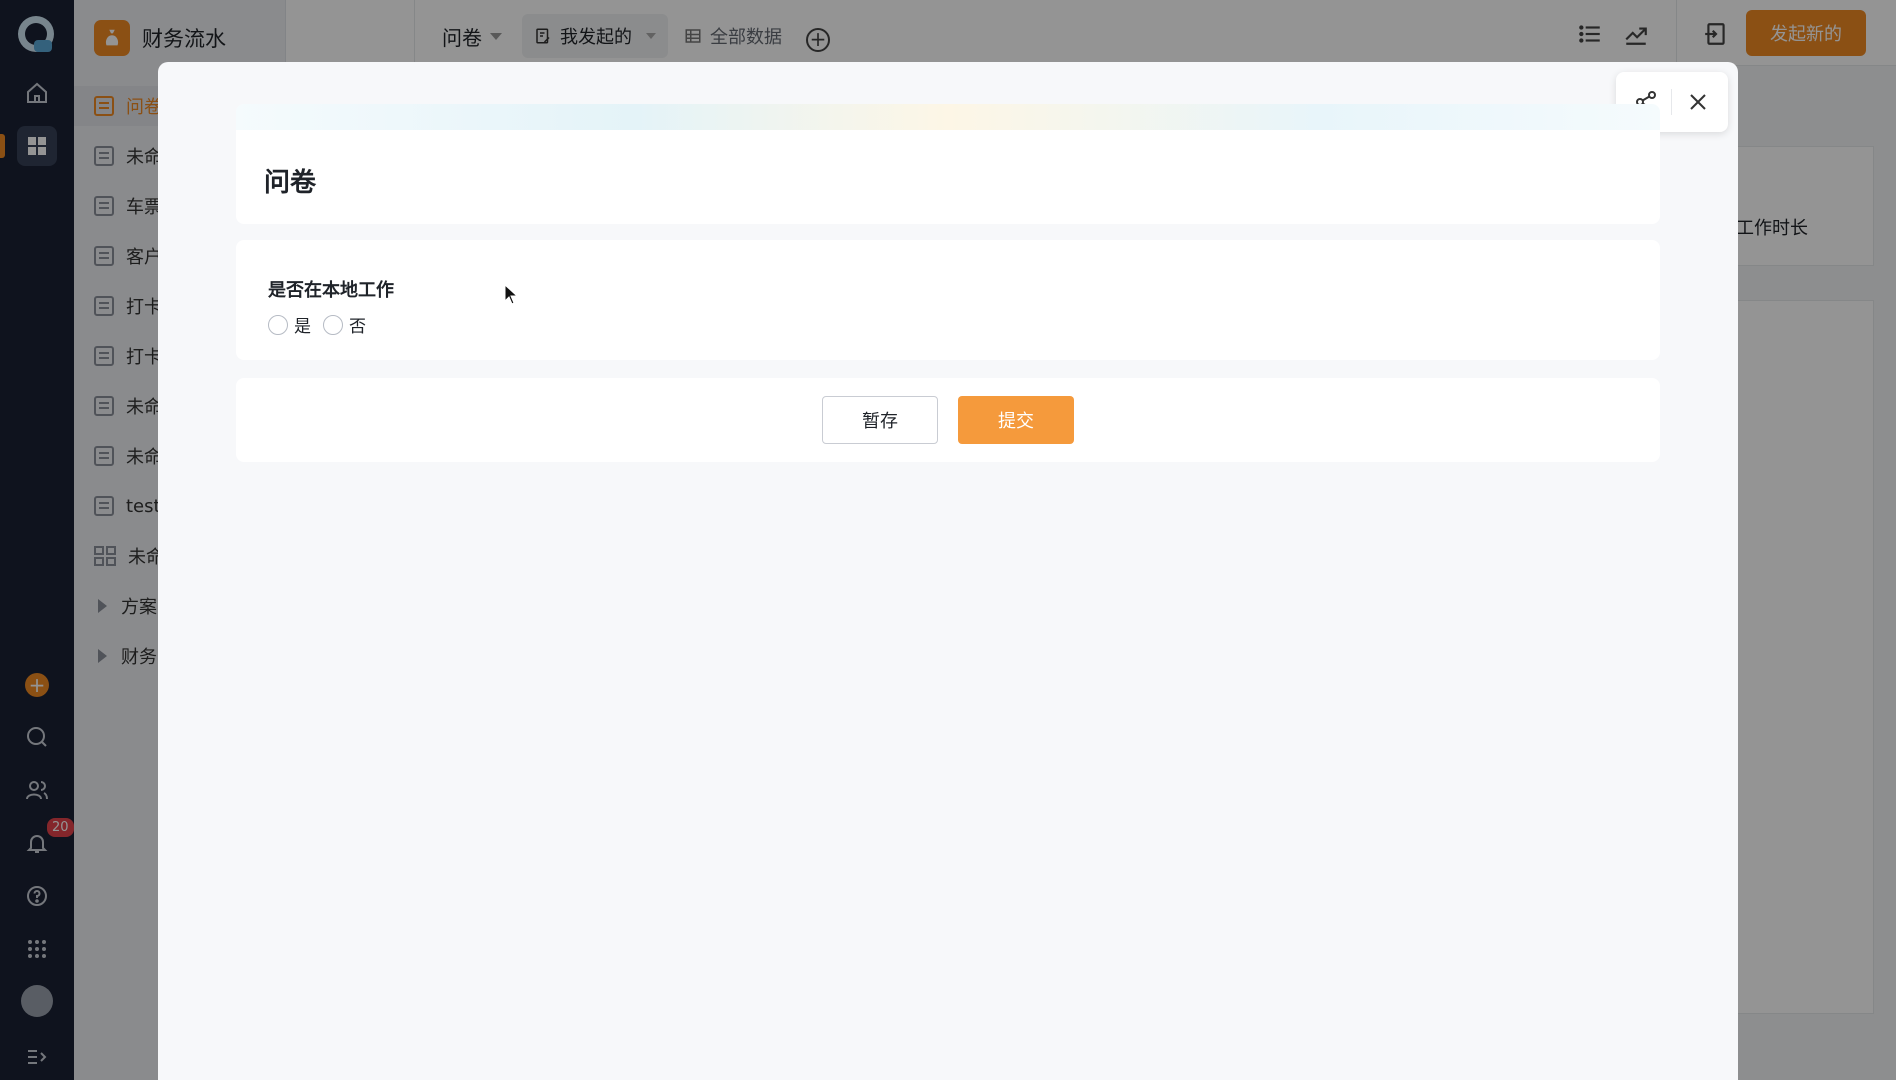 Image resolution: width=1896 pixels, height=1080 pixels. What do you see at coordinates (511, 294) in the screenshot?
I see `mouse-cursor-icon` at bounding box center [511, 294].